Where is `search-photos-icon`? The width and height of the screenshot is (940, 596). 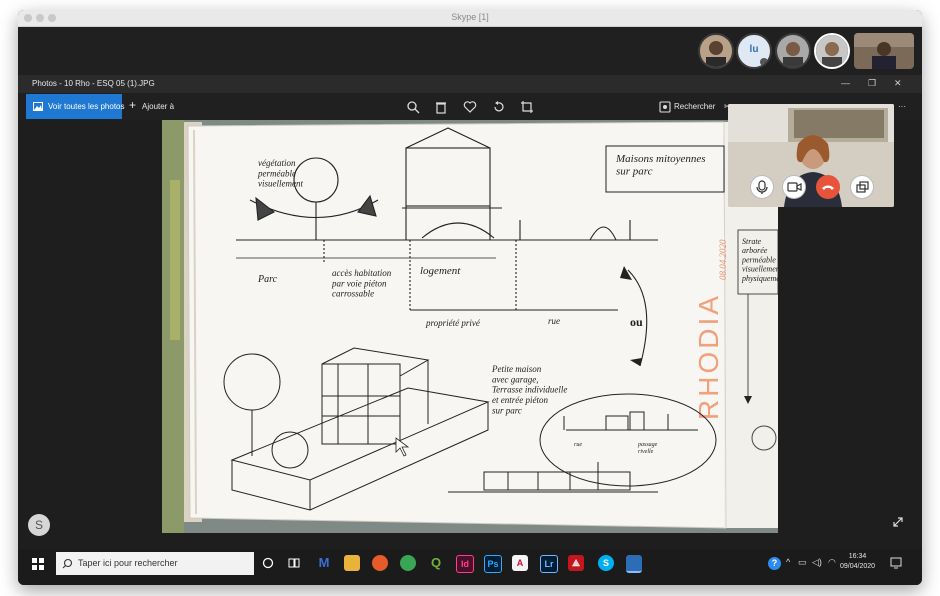 search-photos-icon is located at coordinates (665, 107).